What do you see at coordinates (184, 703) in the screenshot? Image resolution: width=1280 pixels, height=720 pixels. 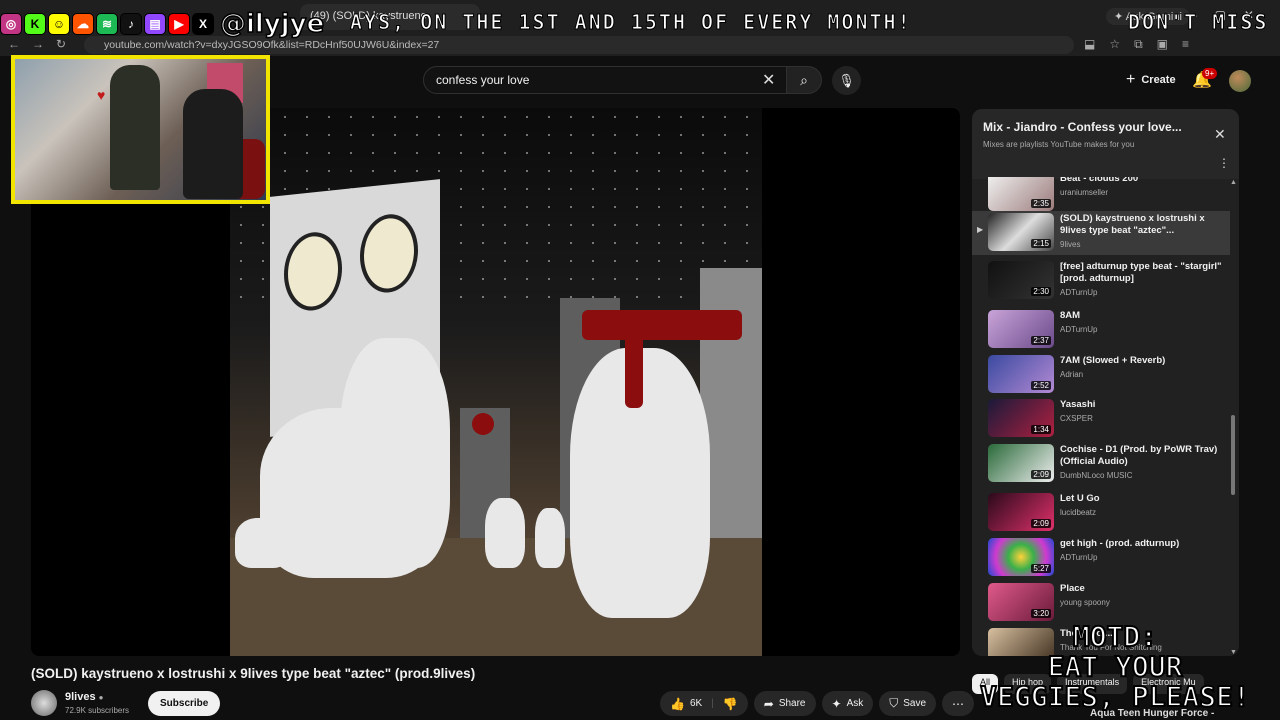 I see `subscribe-button: Subscribe` at bounding box center [184, 703].